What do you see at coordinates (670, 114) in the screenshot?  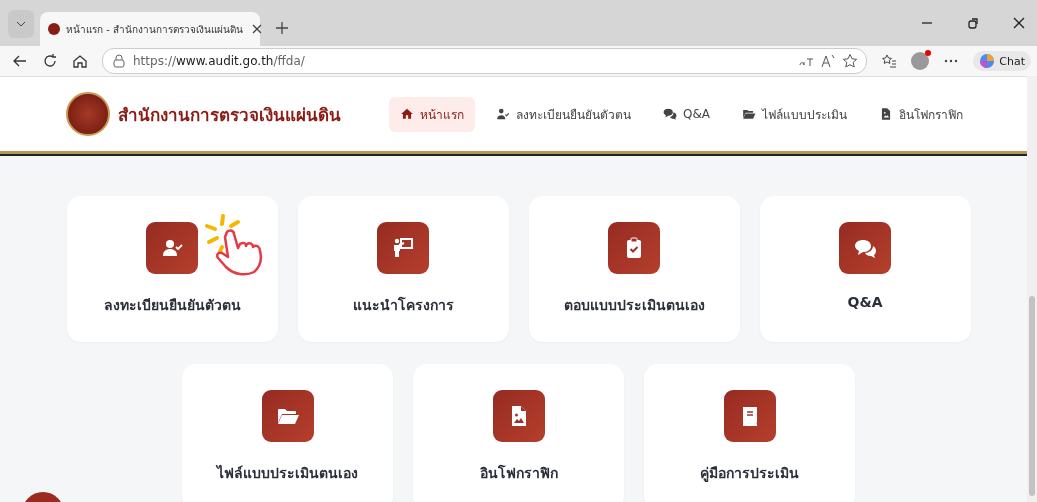 I see `chat-bubbles-icon` at bounding box center [670, 114].